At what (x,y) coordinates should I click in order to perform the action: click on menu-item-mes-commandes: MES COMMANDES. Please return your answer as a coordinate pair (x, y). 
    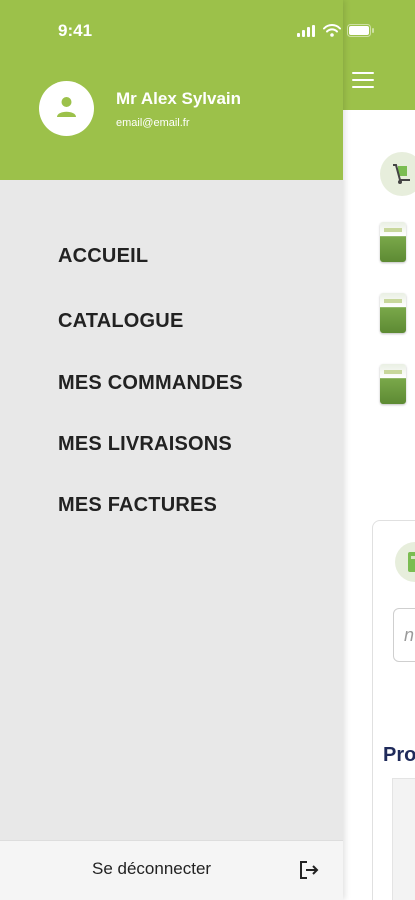
    Looking at the image, I should click on (150, 383).